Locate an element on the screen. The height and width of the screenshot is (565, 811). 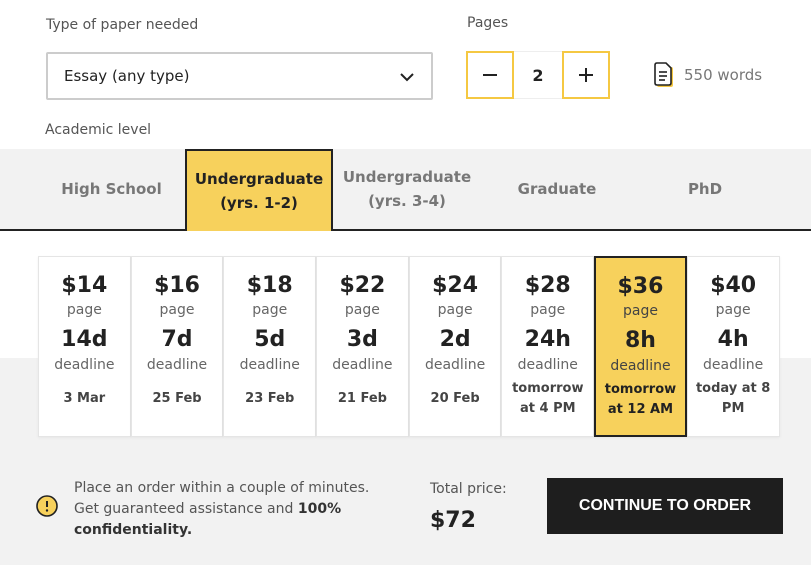
word-count: 550 words is located at coordinates (708, 75).